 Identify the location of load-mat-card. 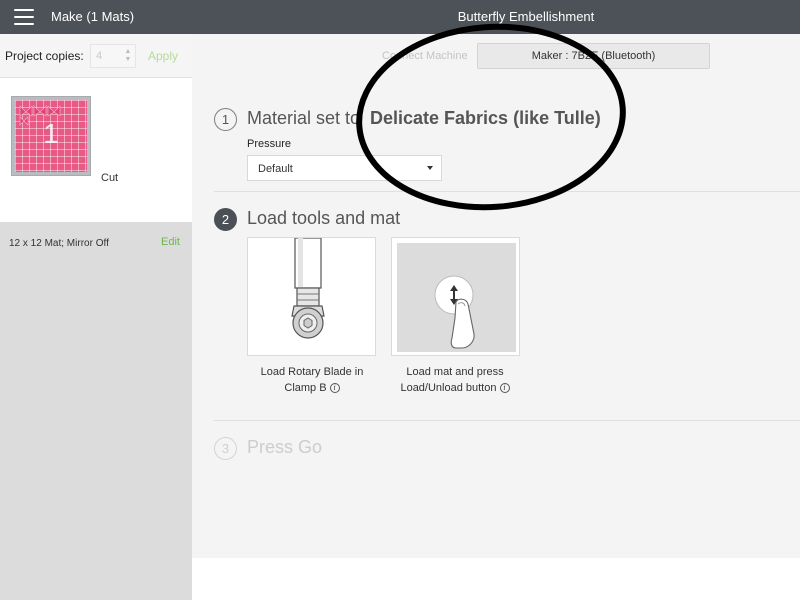
(455, 296).